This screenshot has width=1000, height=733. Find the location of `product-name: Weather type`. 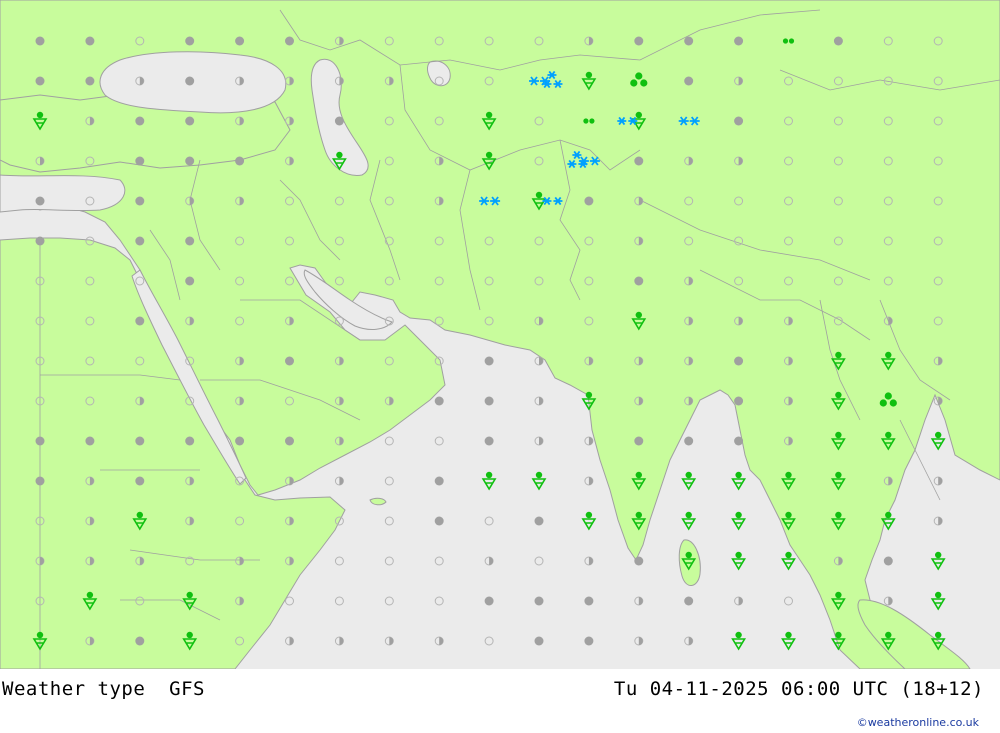

product-name: Weather type is located at coordinates (74, 689).